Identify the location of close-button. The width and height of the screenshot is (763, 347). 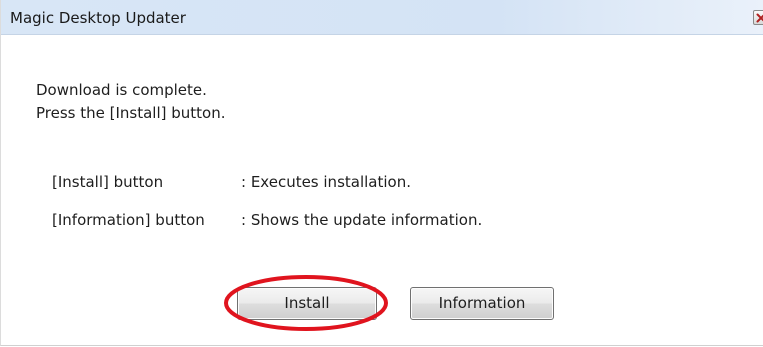
(758, 17).